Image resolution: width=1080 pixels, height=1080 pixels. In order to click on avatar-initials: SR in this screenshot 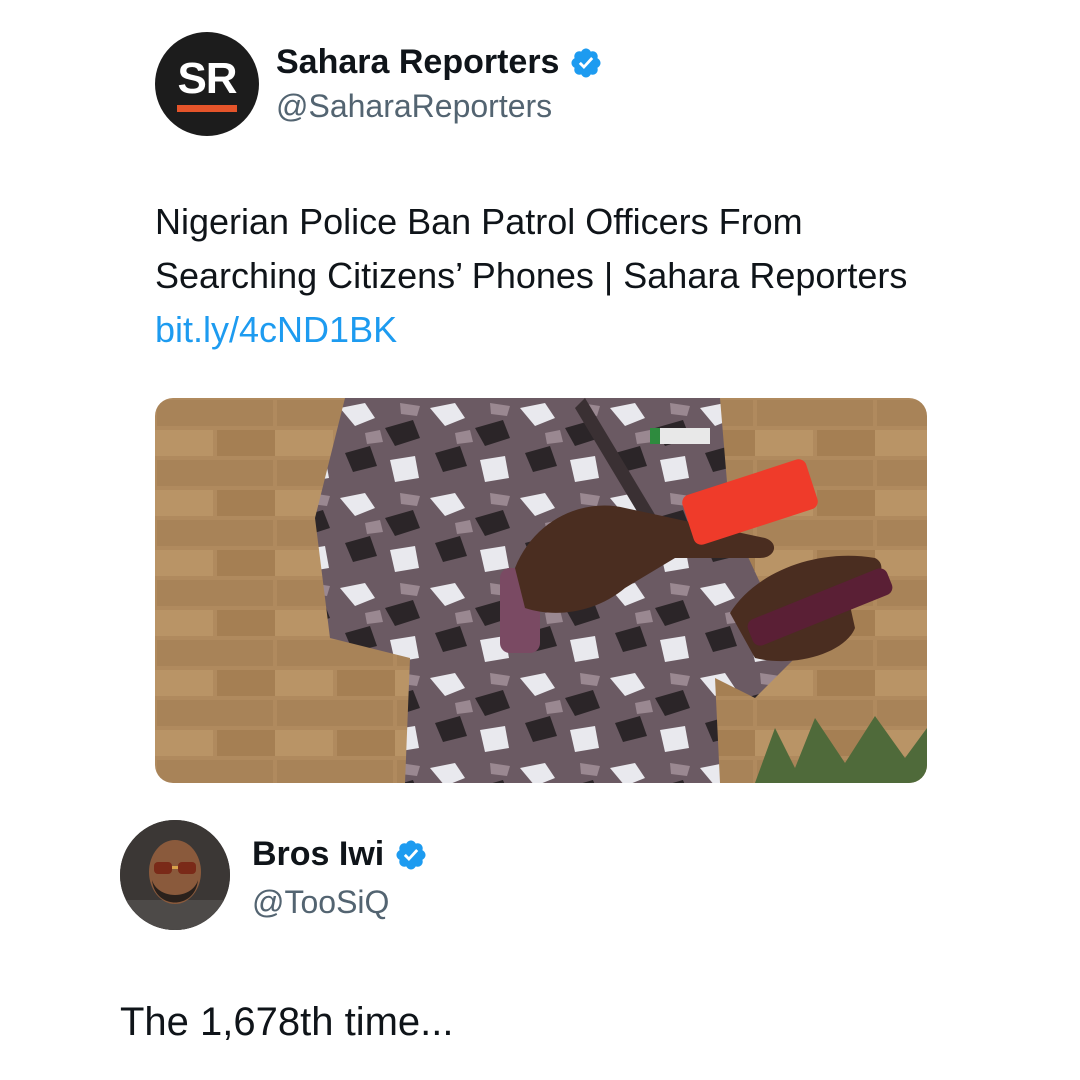, I will do `click(207, 78)`.